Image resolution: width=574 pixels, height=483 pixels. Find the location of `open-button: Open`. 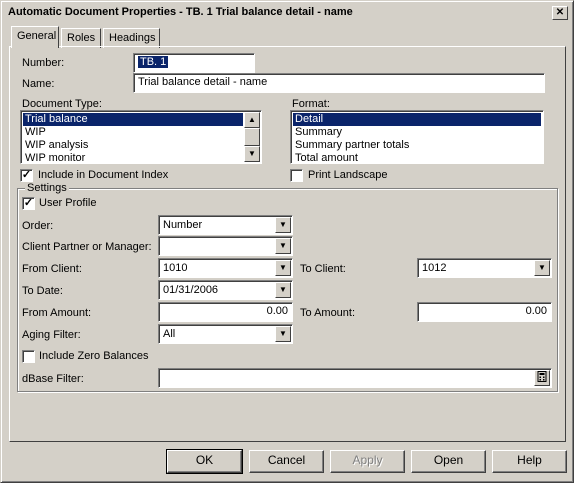

open-button: Open is located at coordinates (448, 461).